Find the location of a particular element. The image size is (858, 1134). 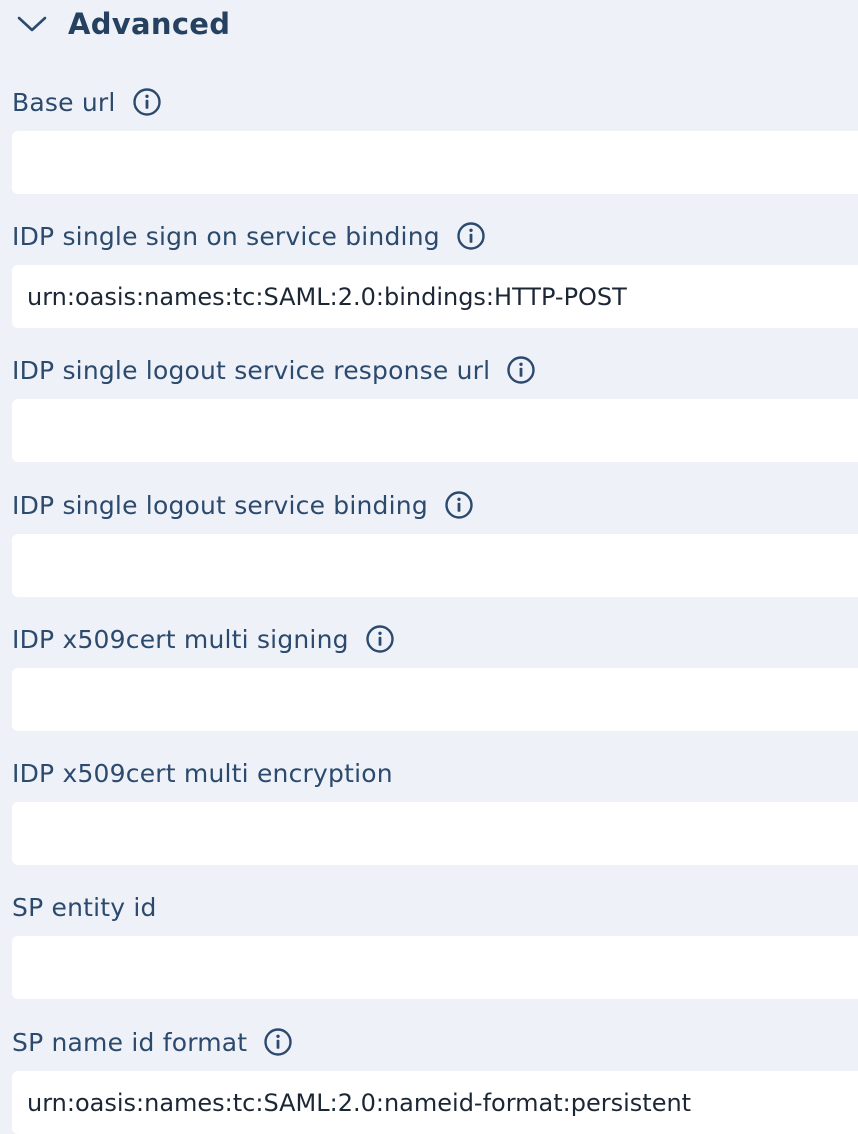

idp-x509cert-signing-input is located at coordinates (435, 699).